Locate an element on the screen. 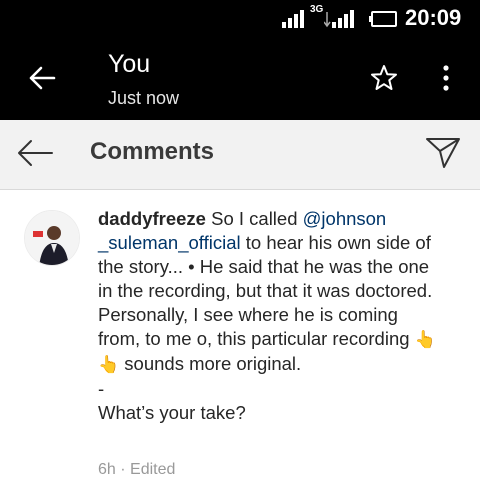  comment-segment: So I called is located at coordinates (254, 218).